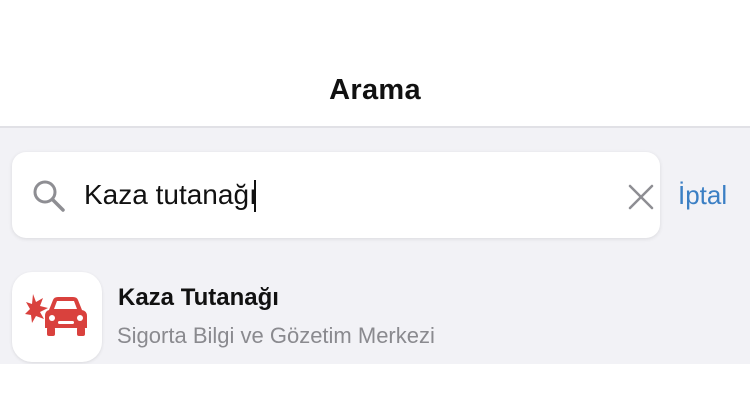 The image size is (750, 415). I want to click on text-cursor, so click(255, 196).